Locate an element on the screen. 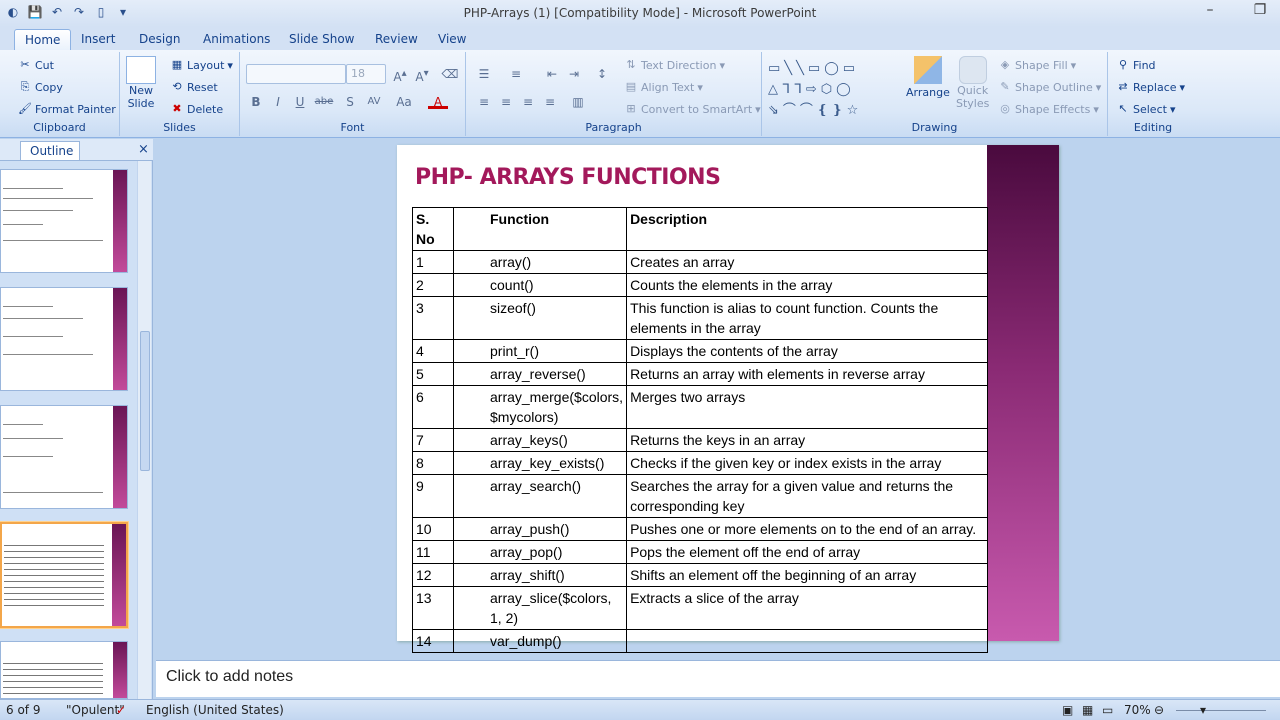 This screenshot has height=720, width=1280. increase-indent-icon: ⇥ is located at coordinates (574, 74).